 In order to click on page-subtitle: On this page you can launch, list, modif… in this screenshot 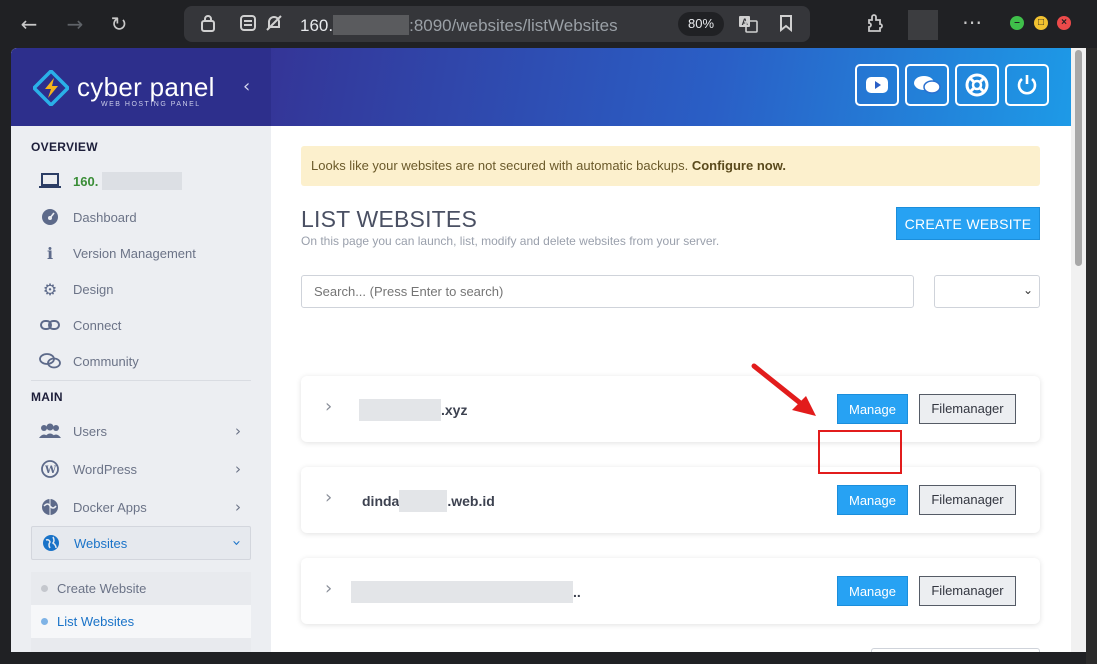, I will do `click(510, 241)`.